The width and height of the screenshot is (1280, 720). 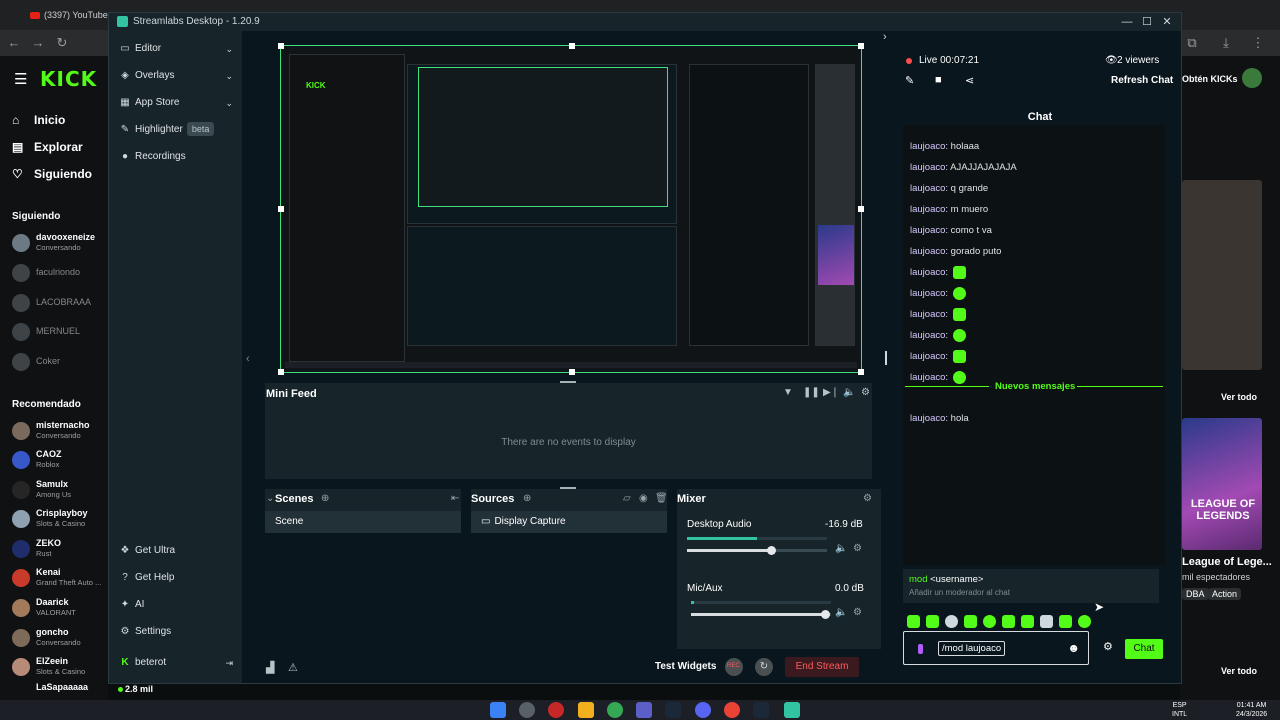 What do you see at coordinates (62, 43) in the screenshot?
I see `reload-icon: ↻` at bounding box center [62, 43].